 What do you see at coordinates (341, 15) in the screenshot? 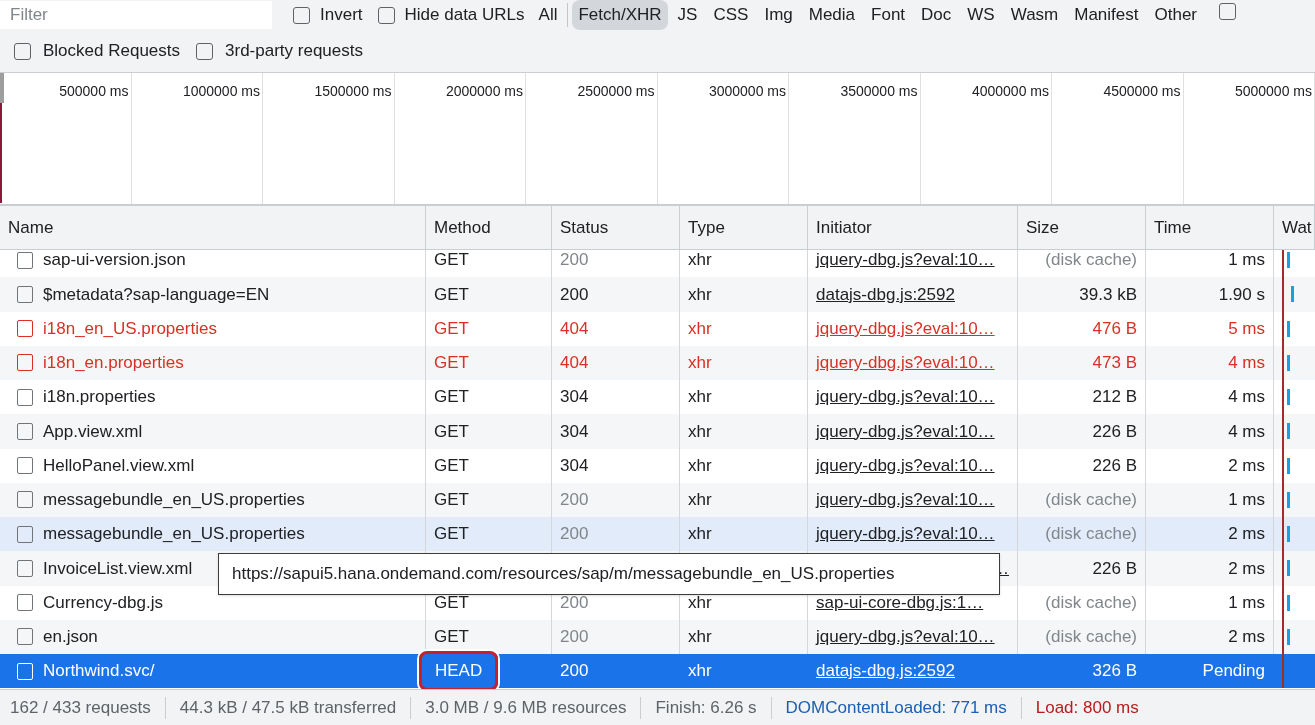
I see `option-label: Invert` at bounding box center [341, 15].